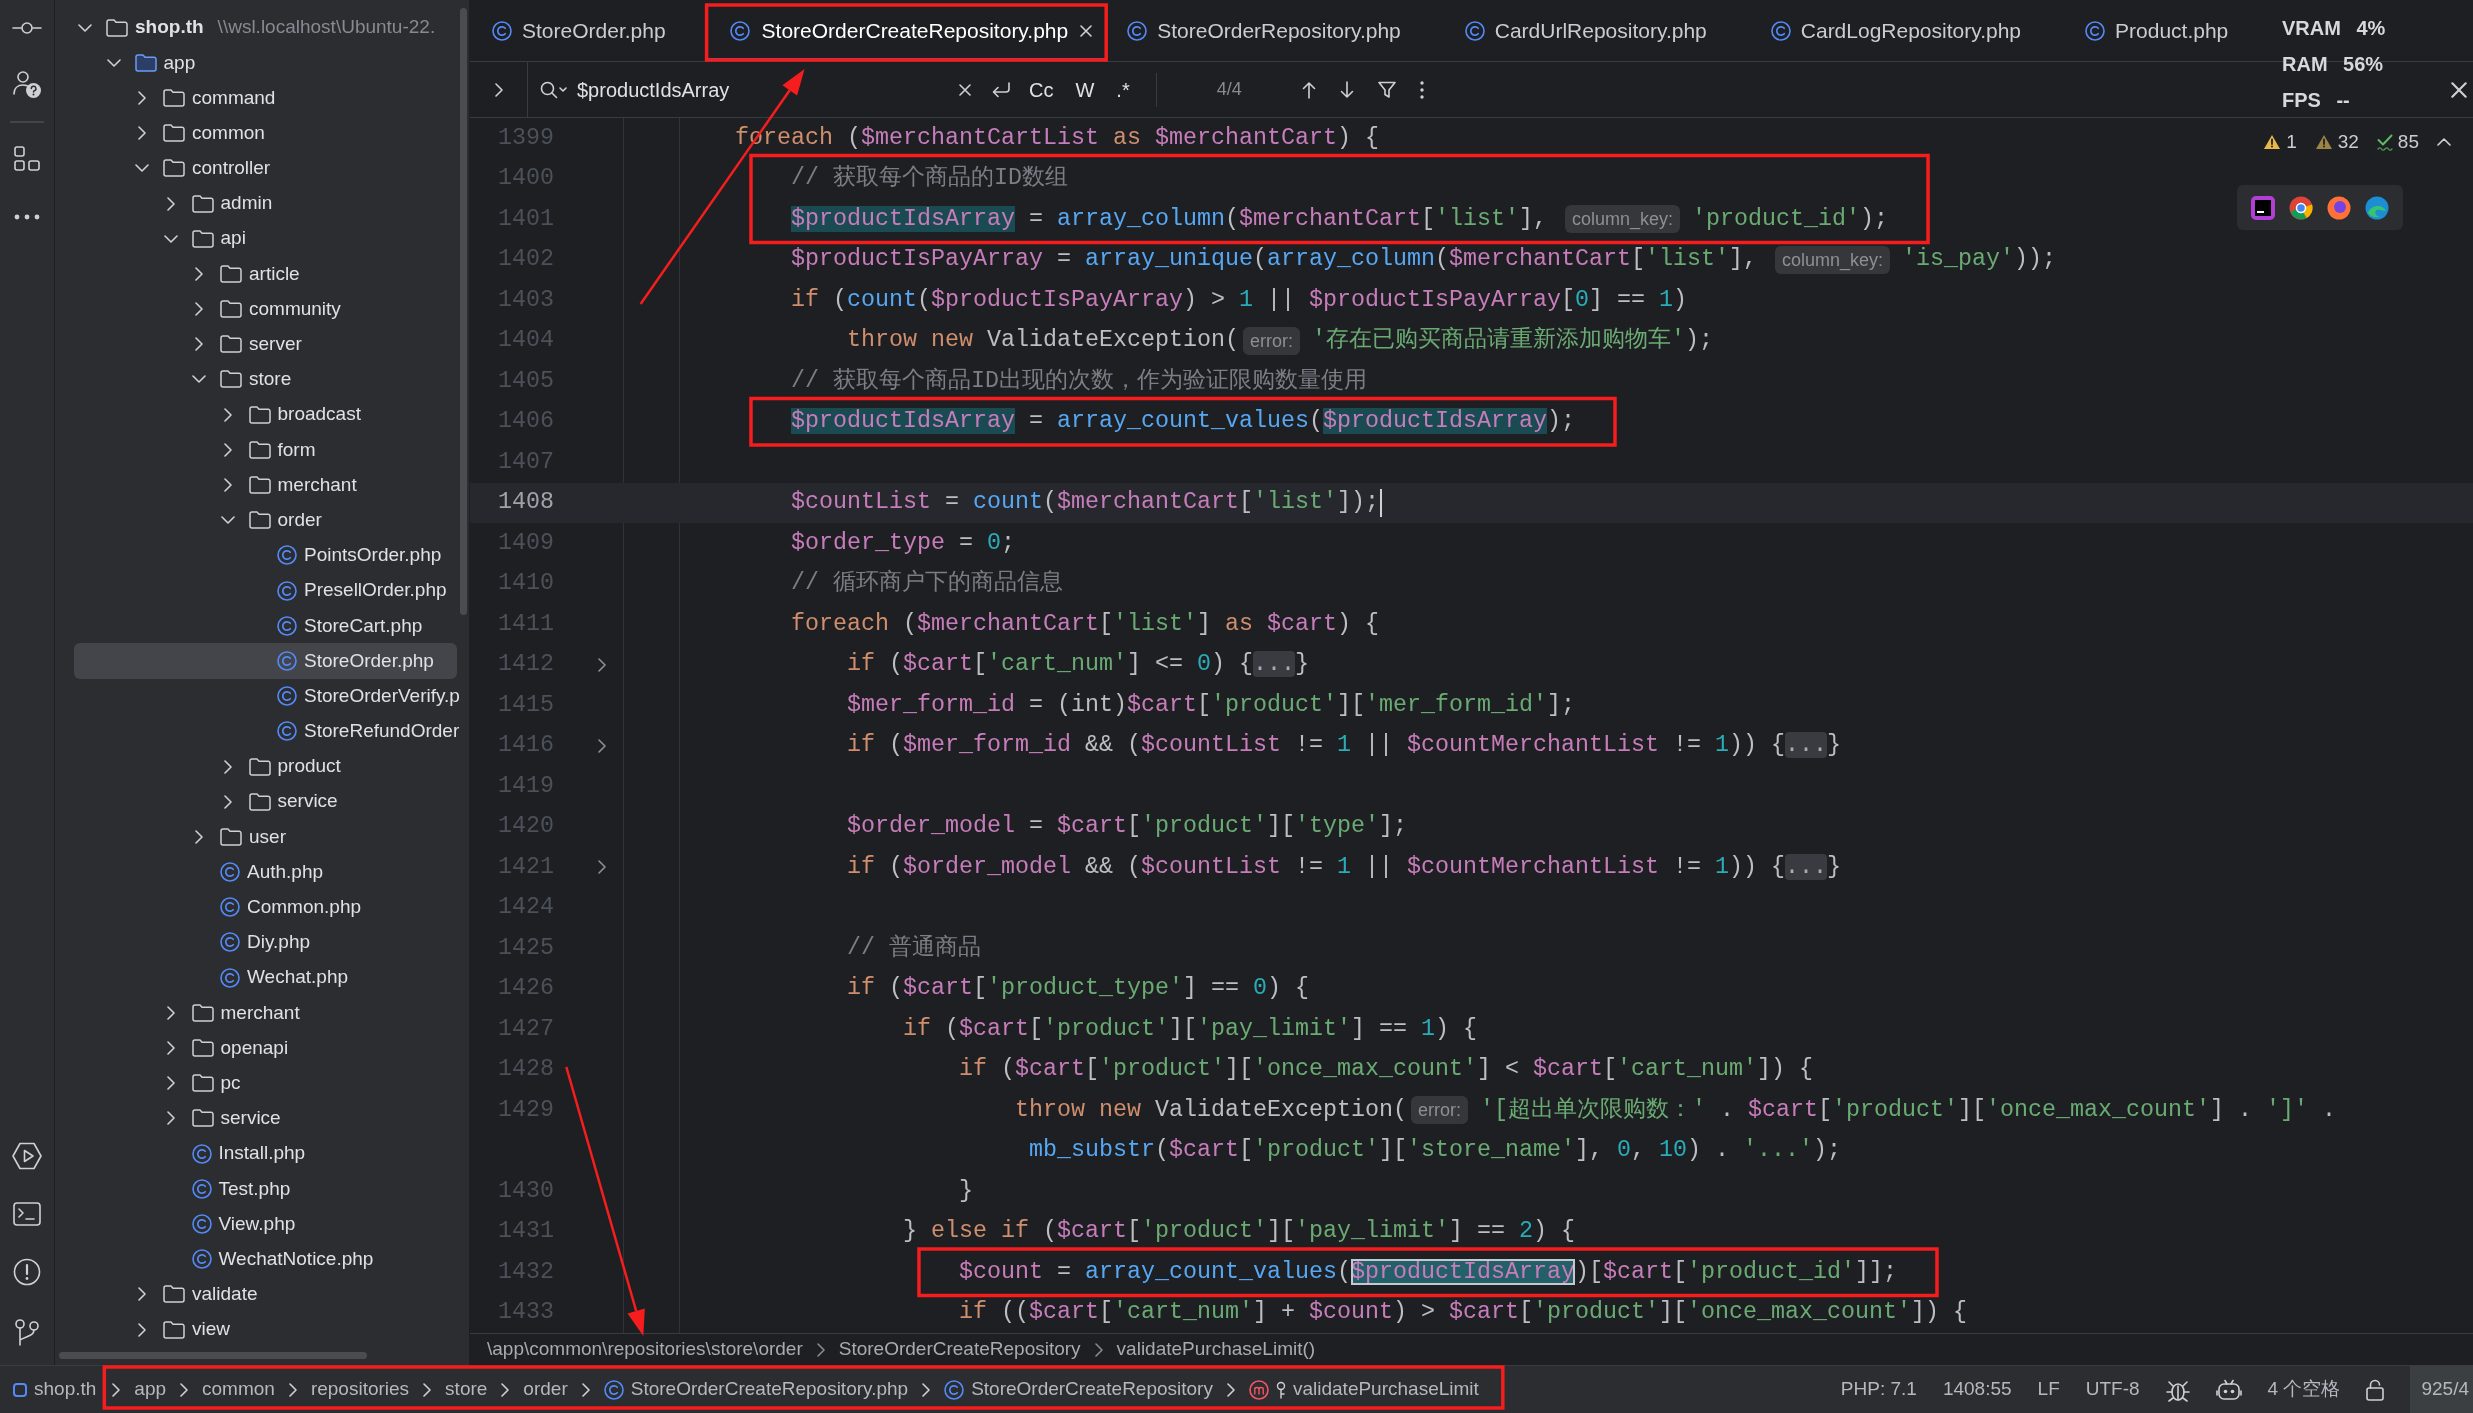  Describe the element at coordinates (906, 30) in the screenshot. I see `editor-tab: StoreOrderCreateRepository.php` at that location.